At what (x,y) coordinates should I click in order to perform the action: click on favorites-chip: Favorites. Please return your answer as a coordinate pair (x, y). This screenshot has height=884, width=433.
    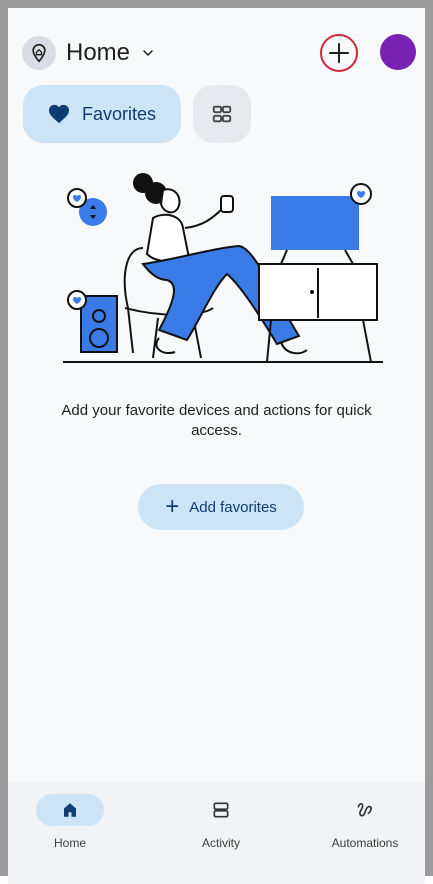
    Looking at the image, I should click on (102, 114).